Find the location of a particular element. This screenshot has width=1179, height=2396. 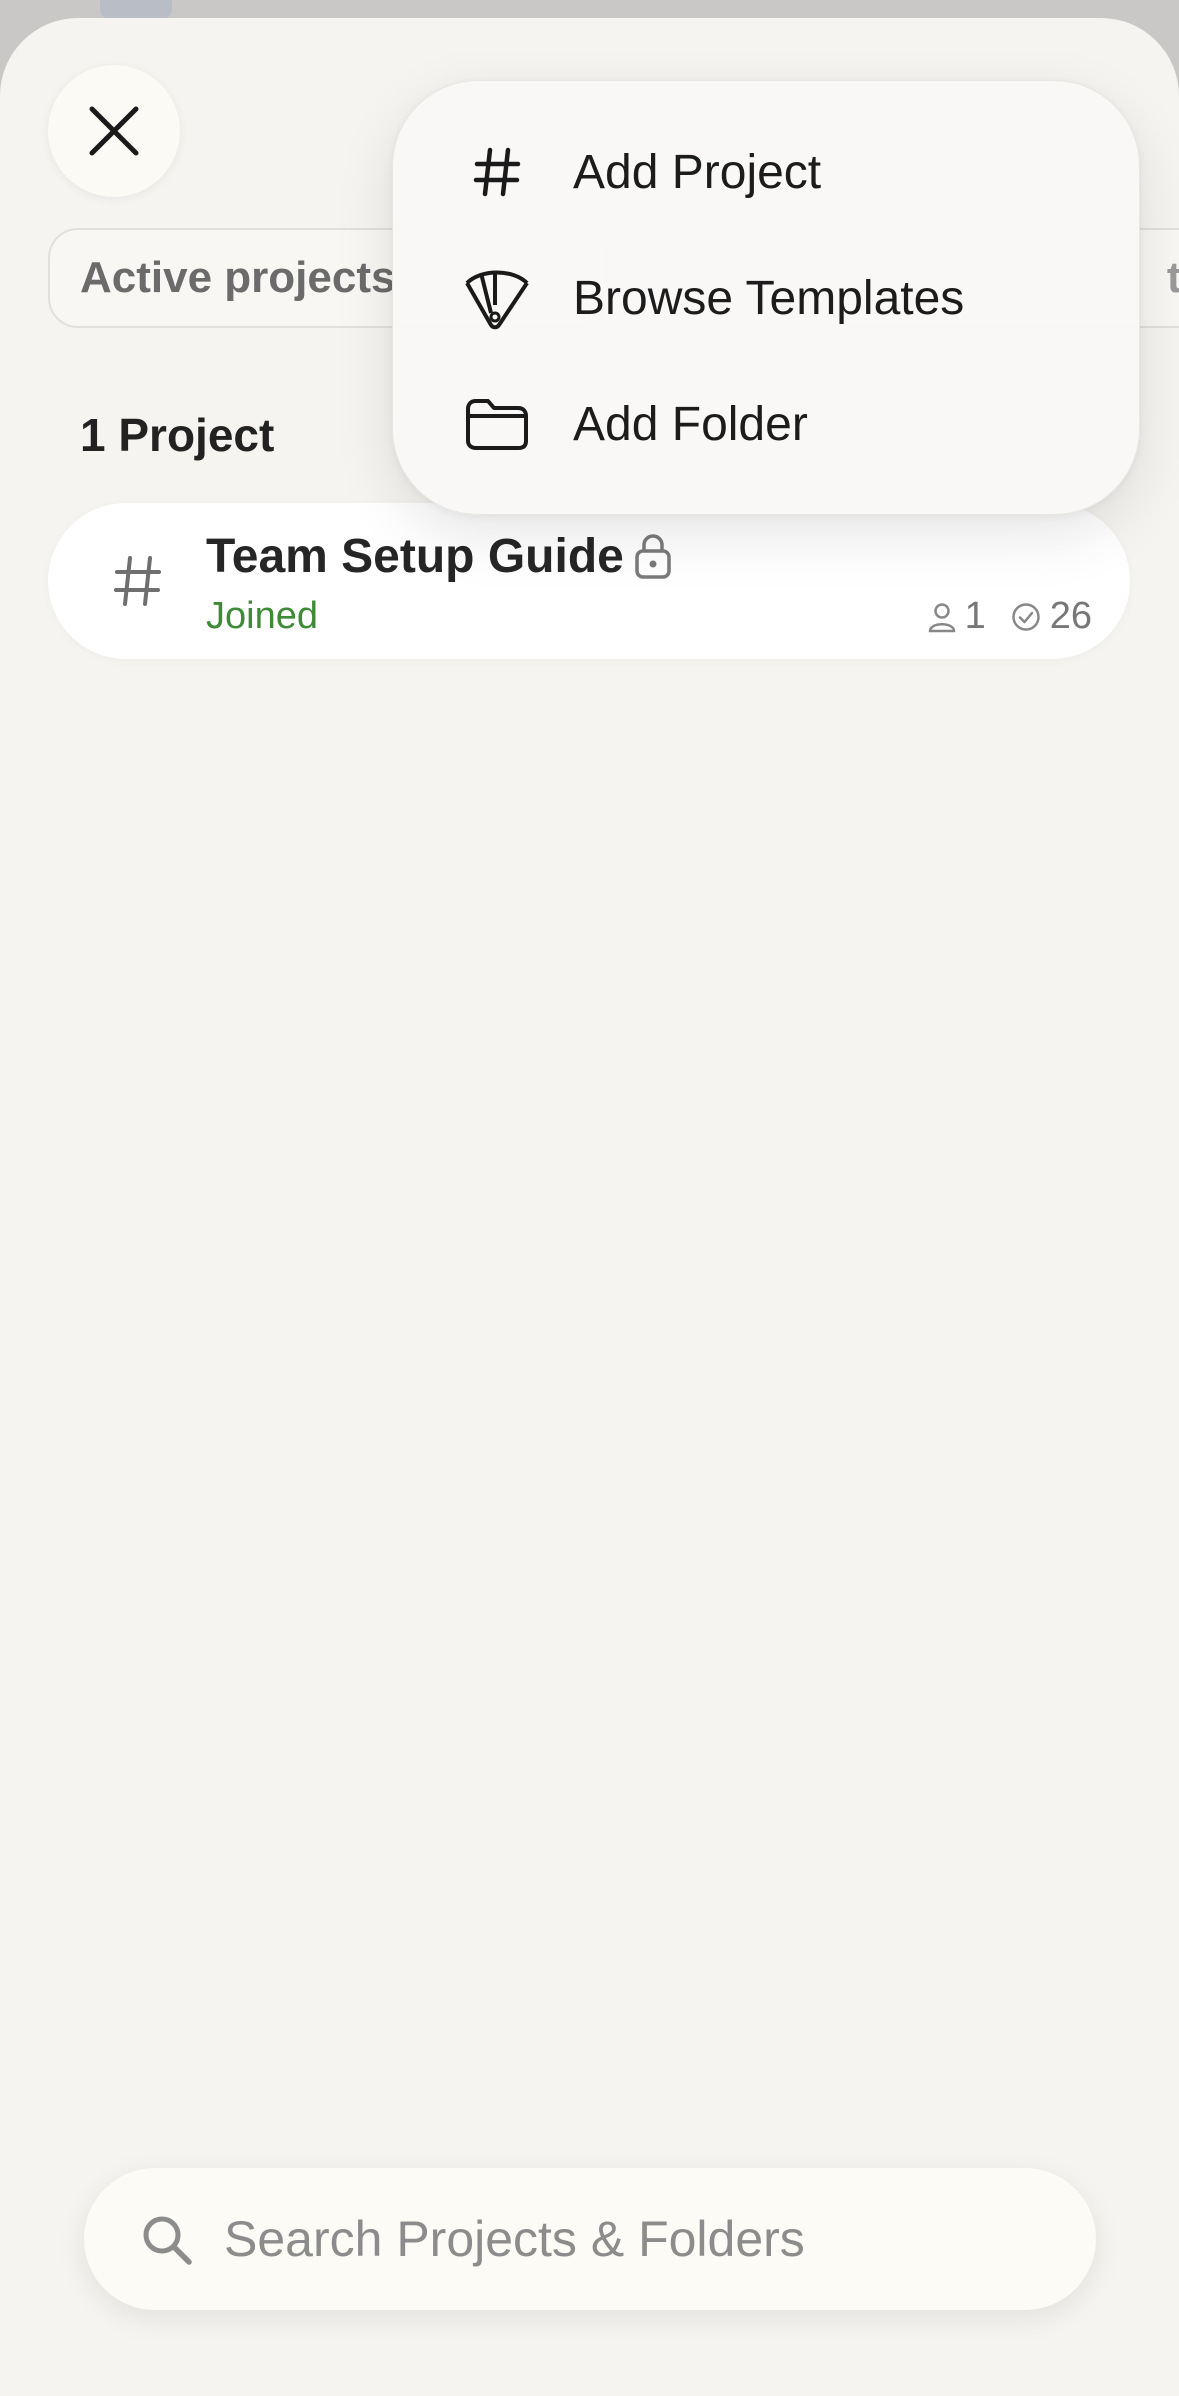

menu-item-add-folder: Add Folder is located at coordinates (767, 424).